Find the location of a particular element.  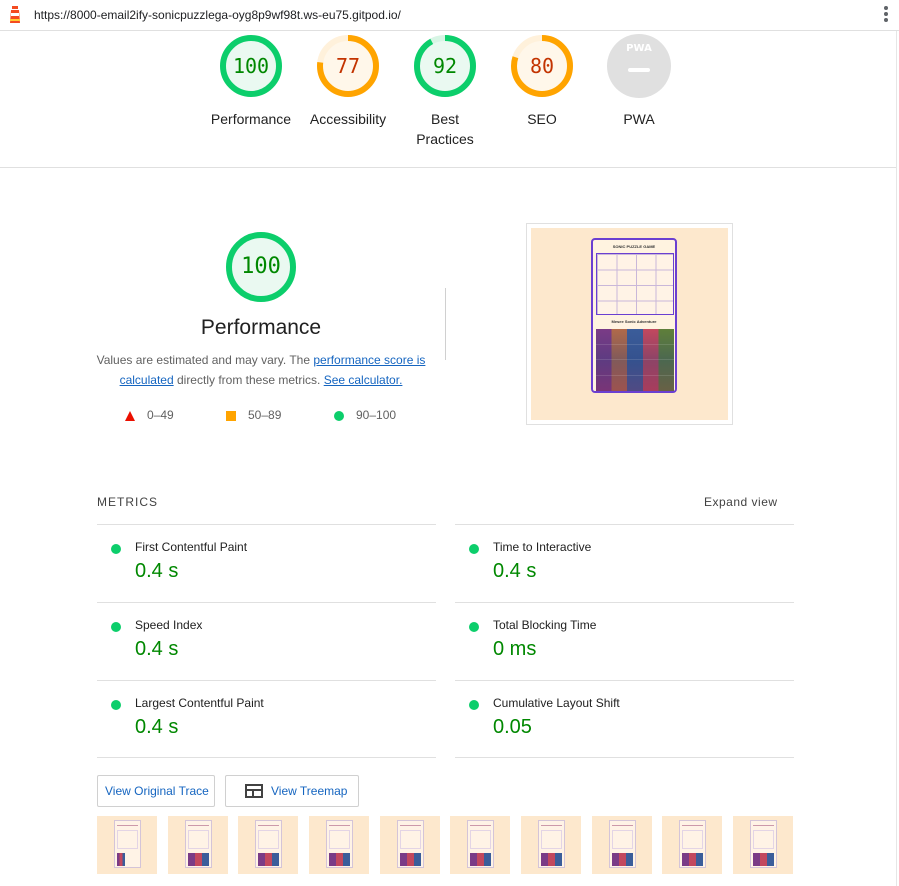

gauge-label: Accessibility is located at coordinates (348, 119).